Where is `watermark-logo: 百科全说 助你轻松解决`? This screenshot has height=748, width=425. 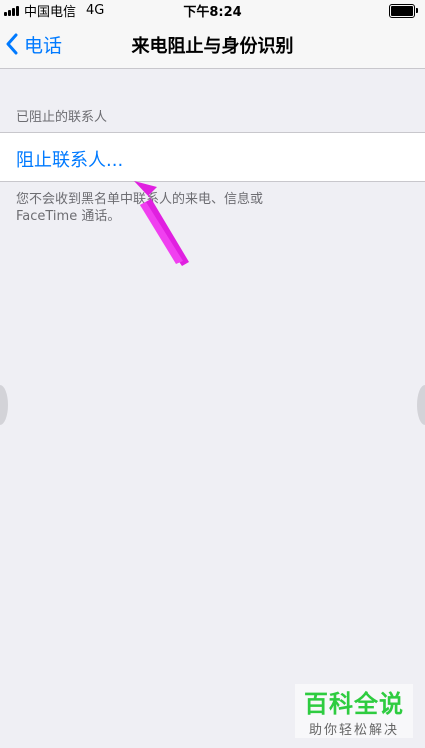
watermark-logo: 百科全说 助你轻松解决 is located at coordinates (354, 711).